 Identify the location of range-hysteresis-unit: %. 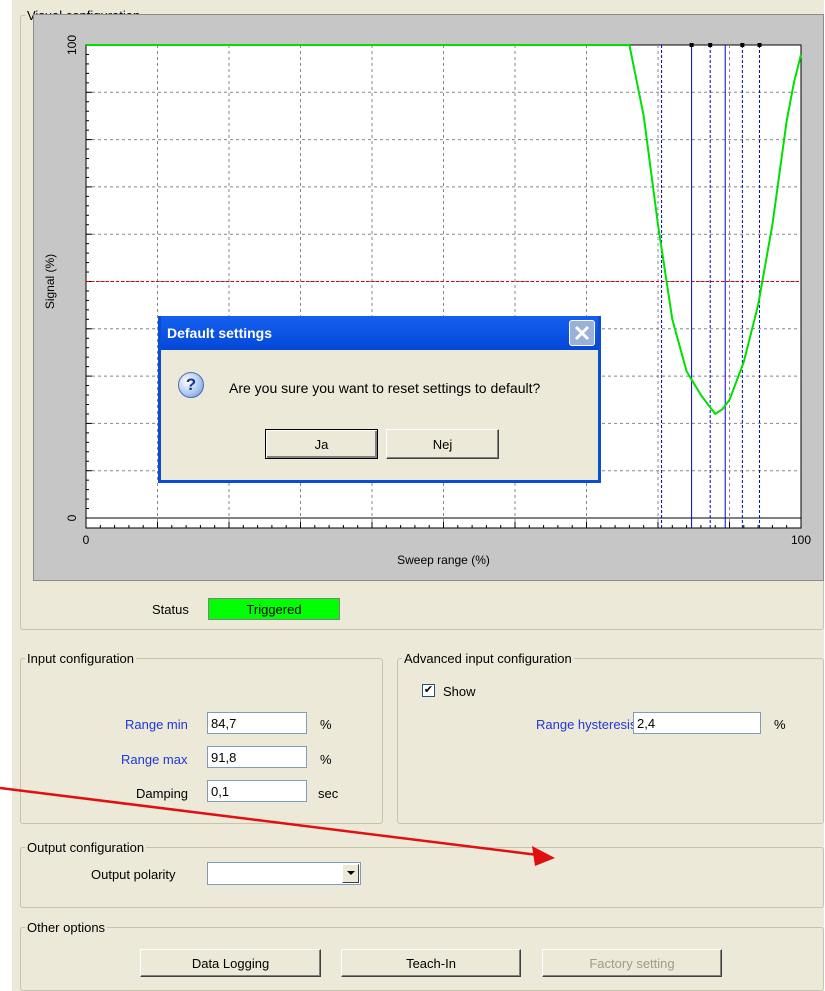
(780, 724).